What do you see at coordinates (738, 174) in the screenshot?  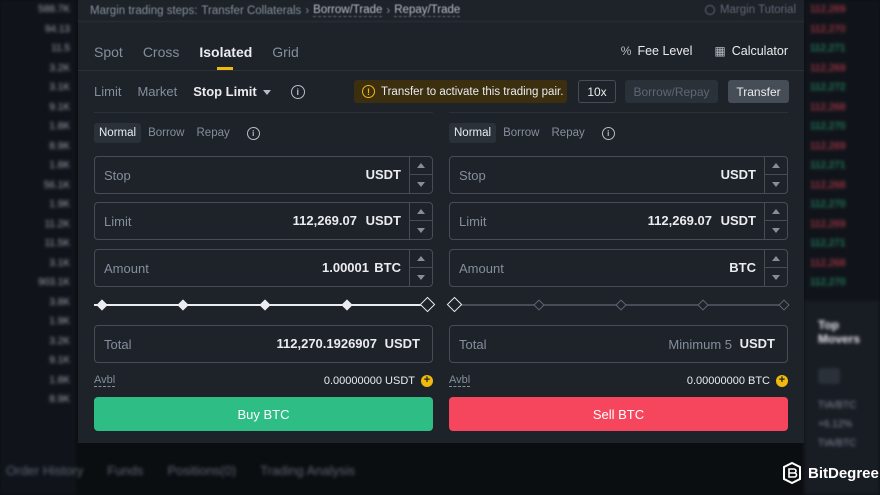 I see `sell-stop-unit: USDT` at bounding box center [738, 174].